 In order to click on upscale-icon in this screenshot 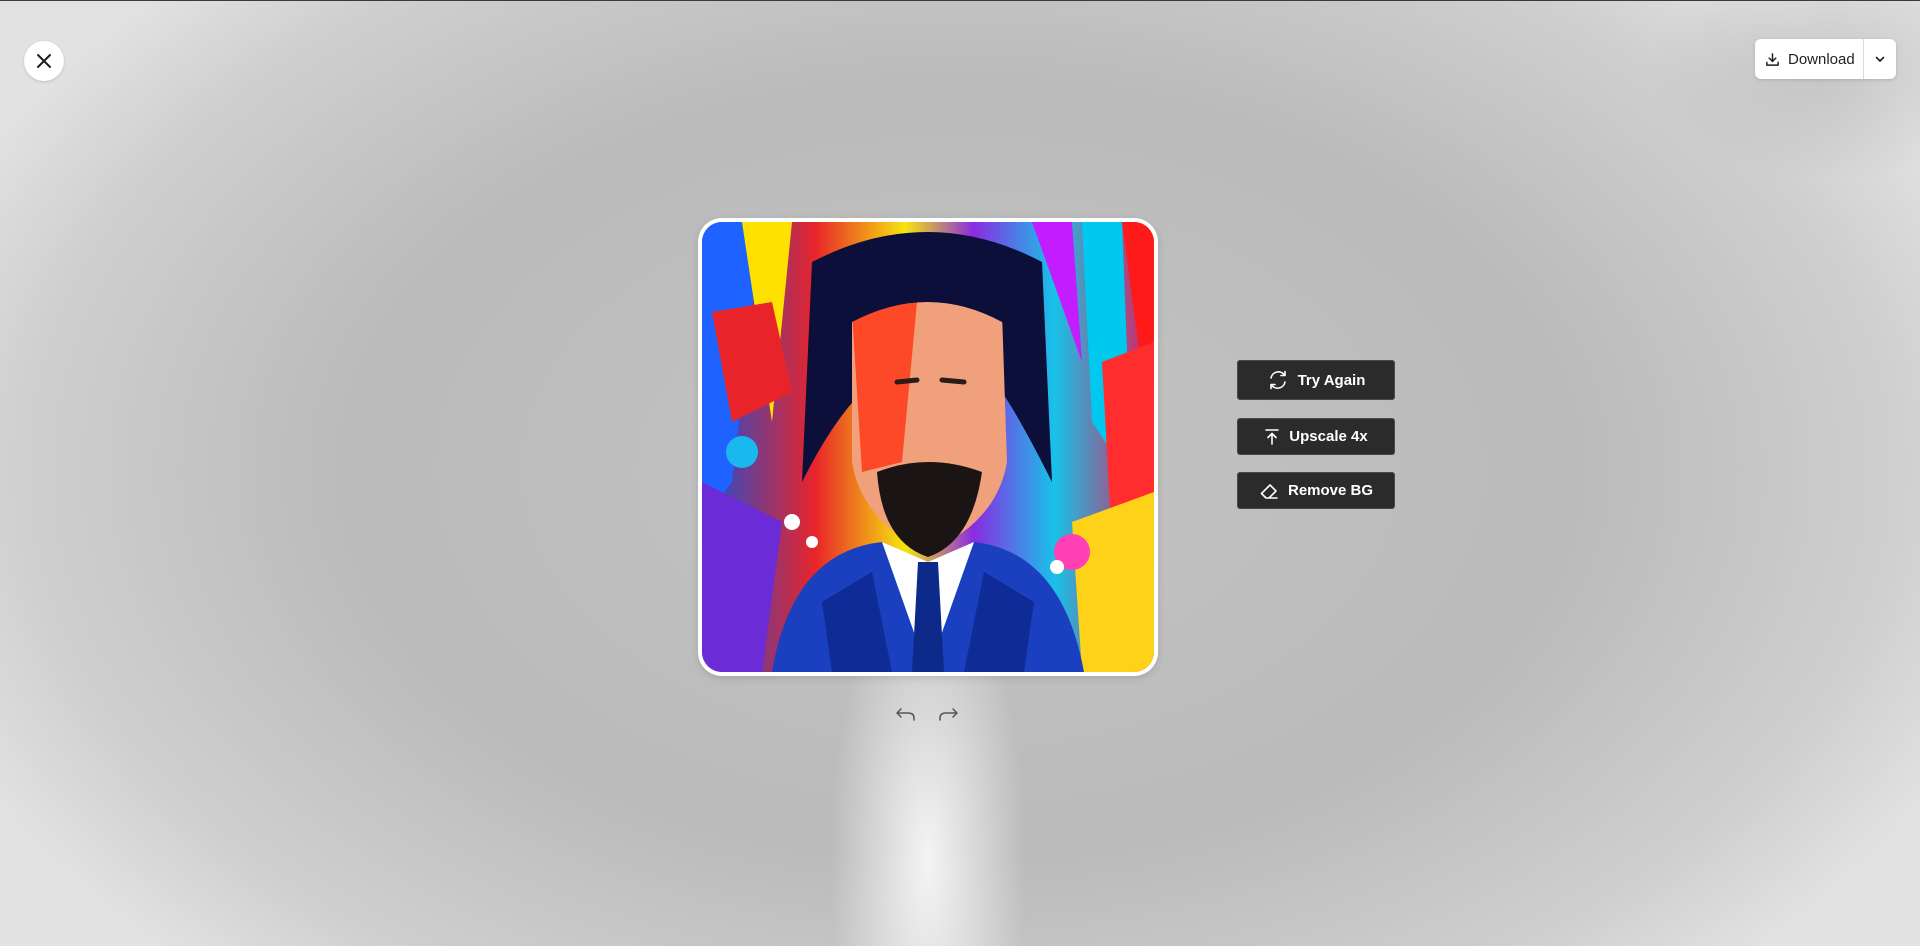, I will do `click(1272, 436)`.